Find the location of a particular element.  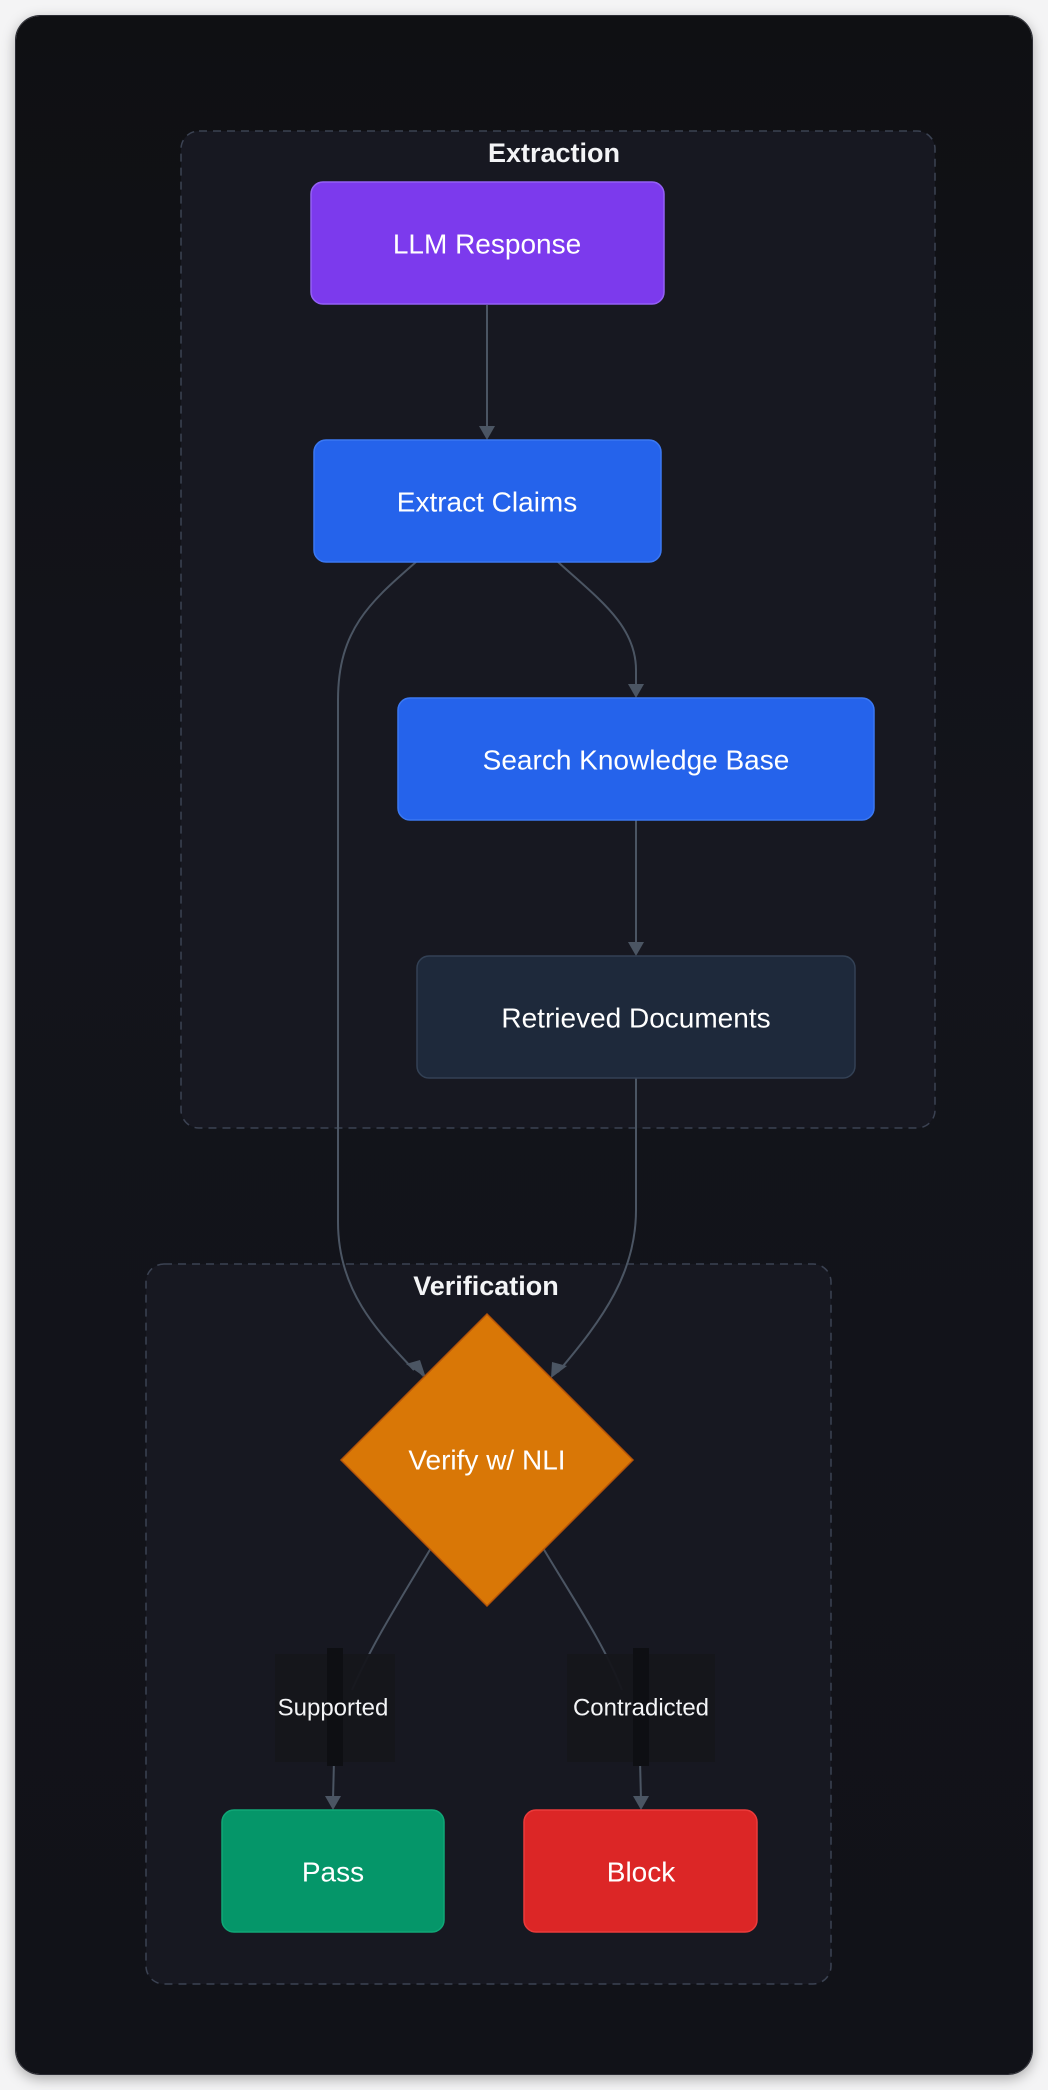

node-pass: Pass is located at coordinates (333, 1871).